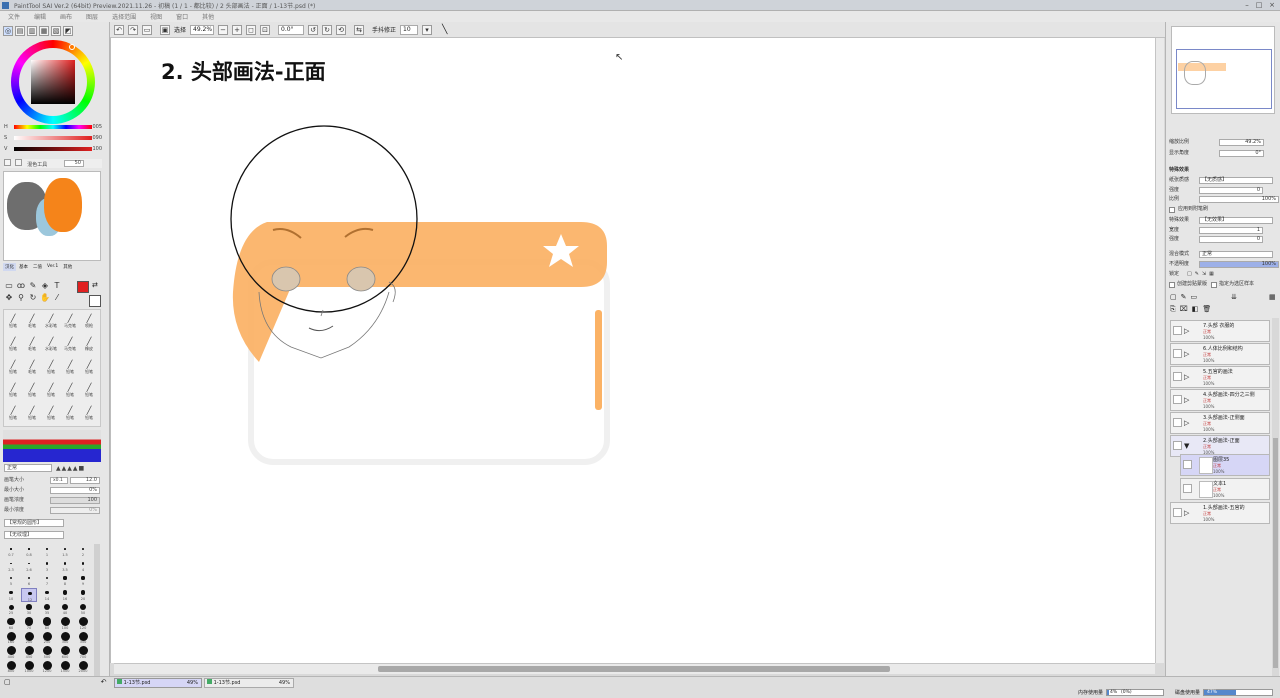 This screenshot has height=698, width=1280. I want to click on clip-checkbox, so click(1172, 284).